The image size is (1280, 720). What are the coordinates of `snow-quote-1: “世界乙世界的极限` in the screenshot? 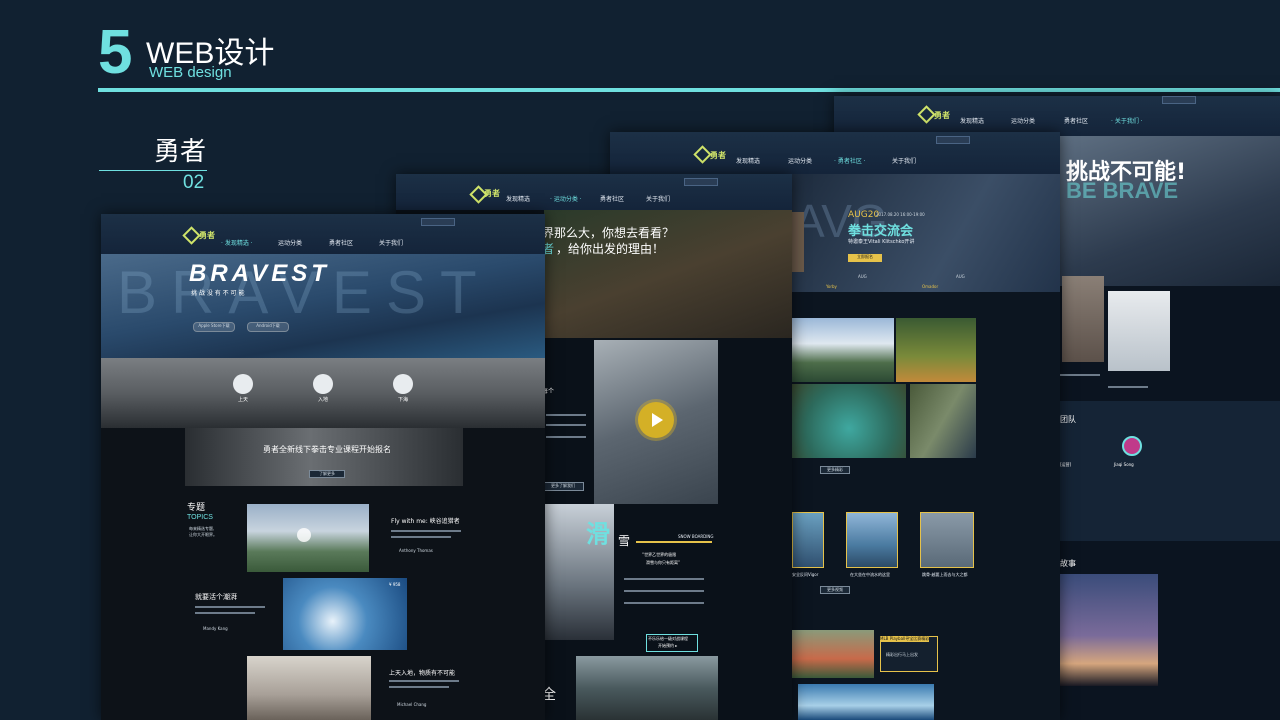 It's located at (659, 554).